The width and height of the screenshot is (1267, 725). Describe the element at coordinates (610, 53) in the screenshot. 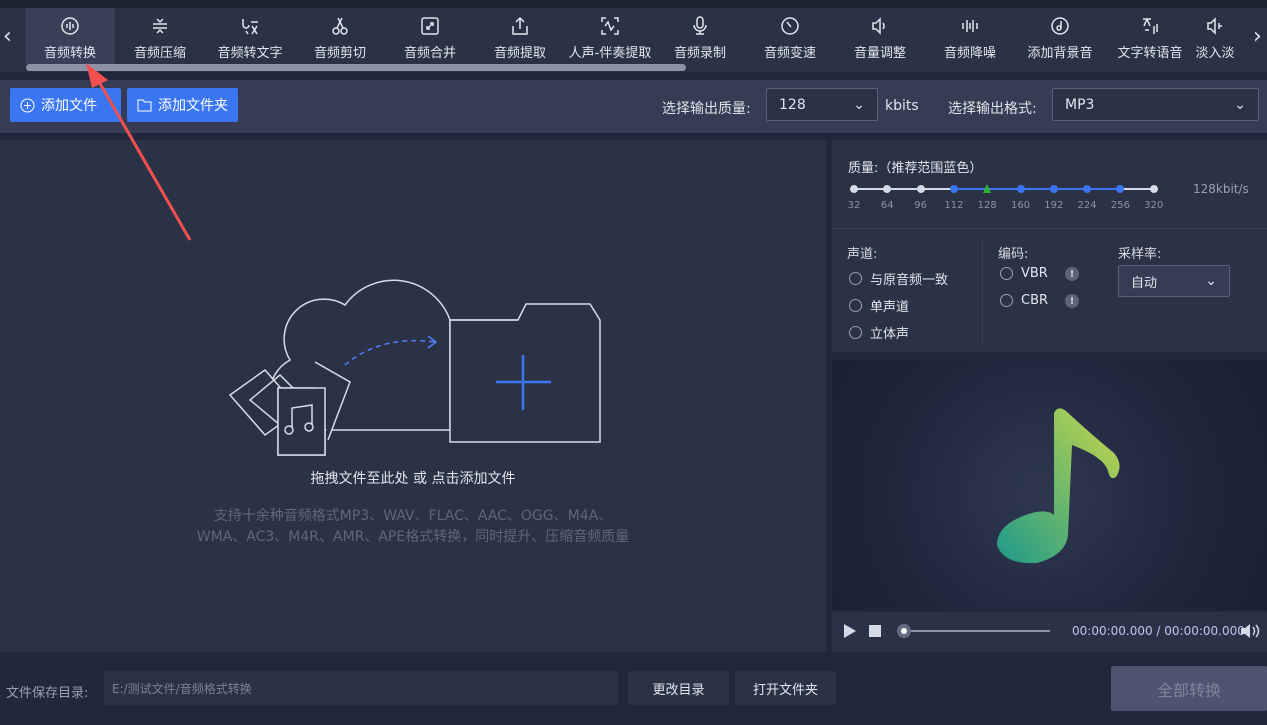

I see `tab-label: 人声-伴奏提取` at that location.